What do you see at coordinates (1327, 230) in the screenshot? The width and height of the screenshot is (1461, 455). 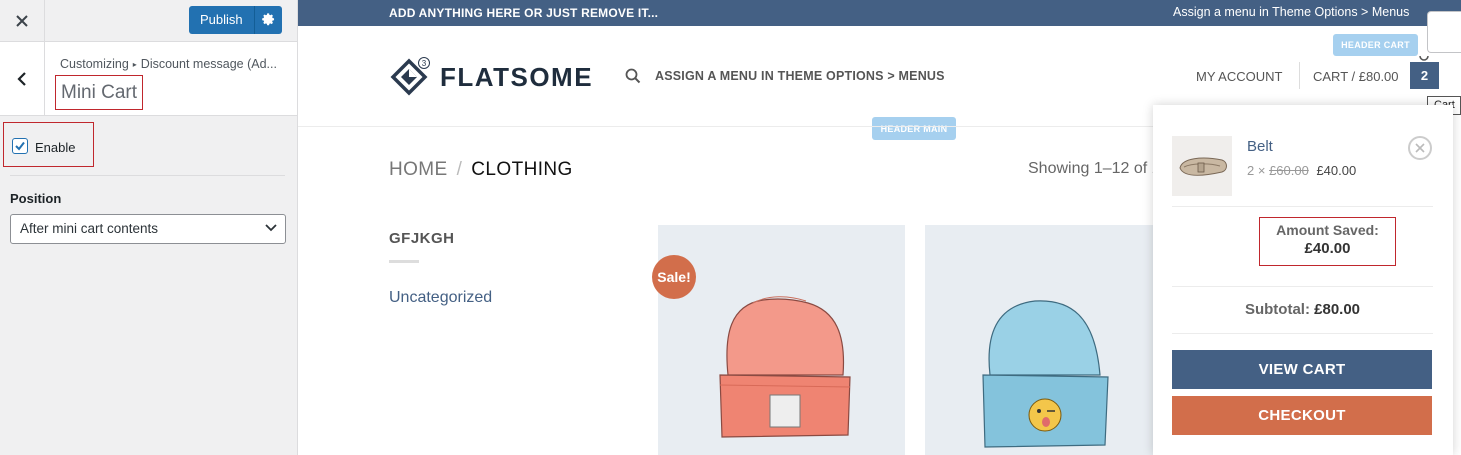 I see `amount-saved-label: Amount Saved:` at bounding box center [1327, 230].